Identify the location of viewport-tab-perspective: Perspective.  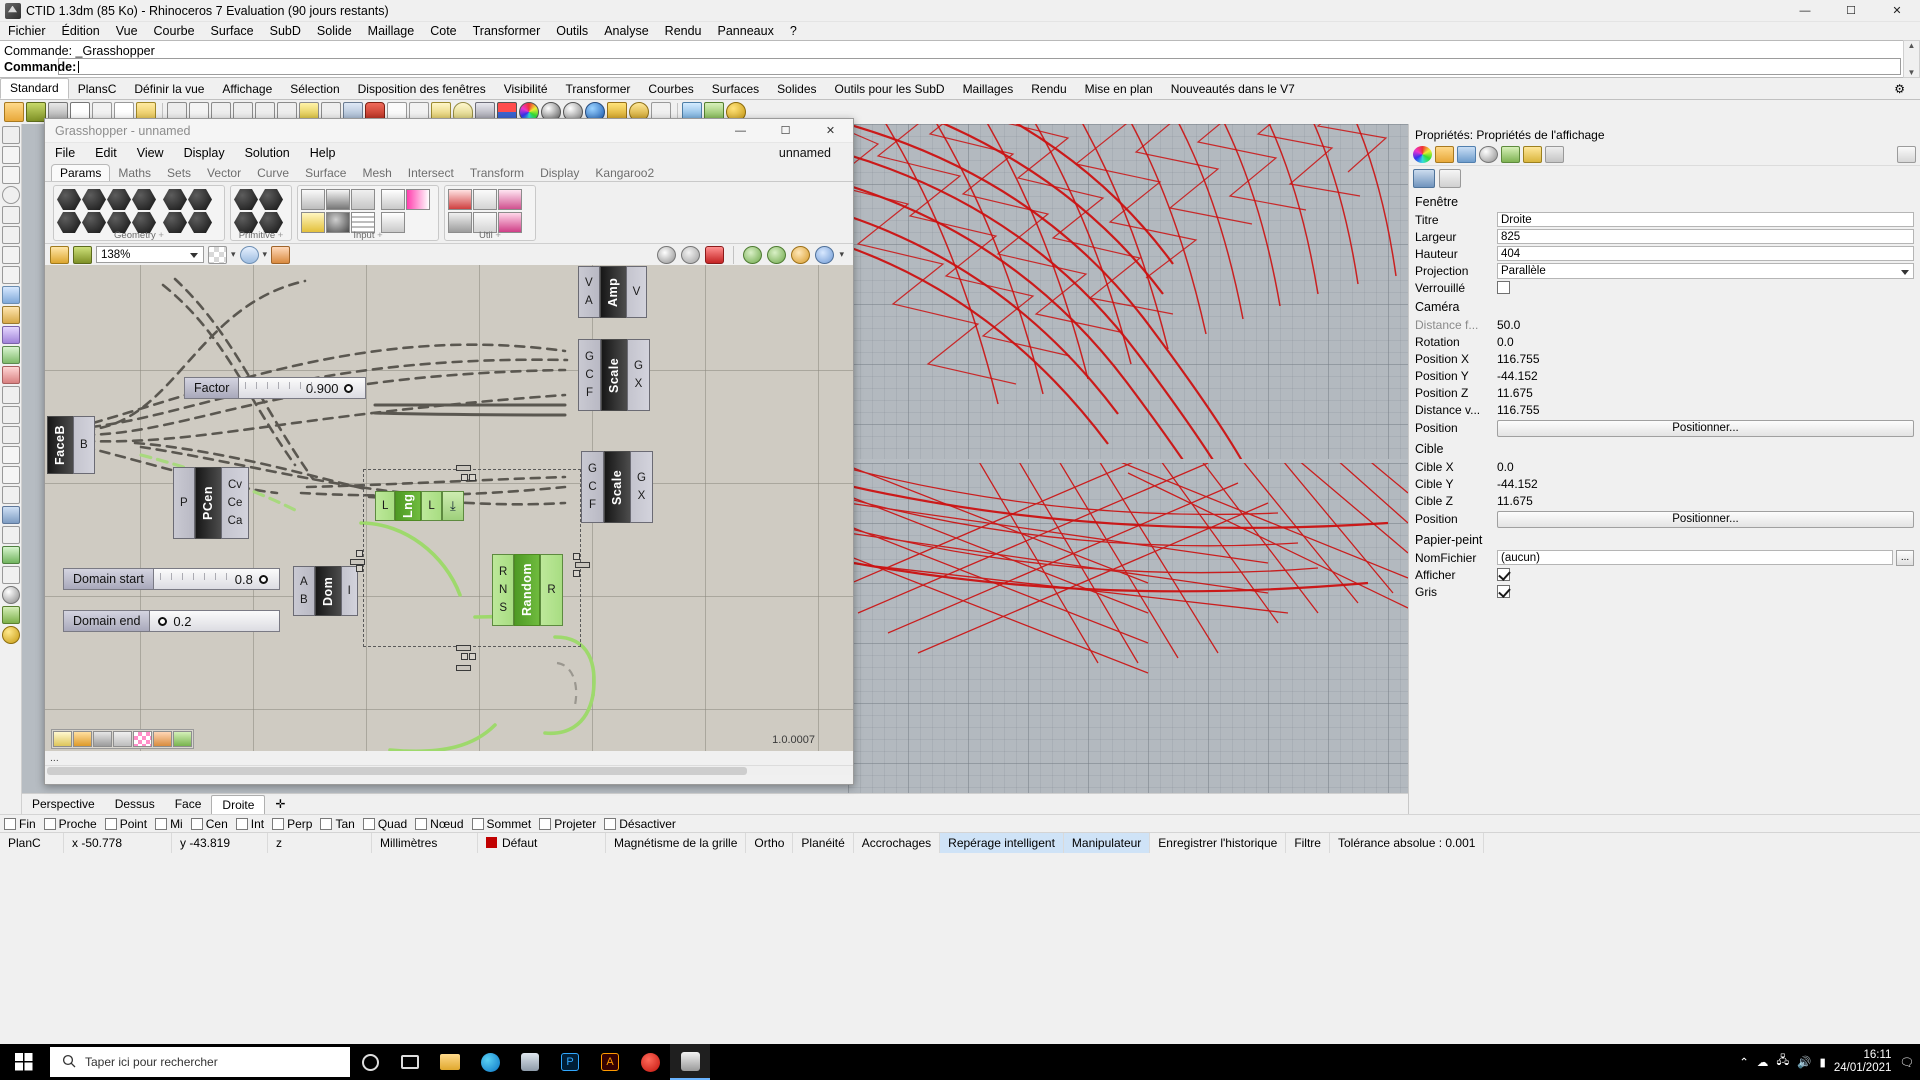
(63, 804).